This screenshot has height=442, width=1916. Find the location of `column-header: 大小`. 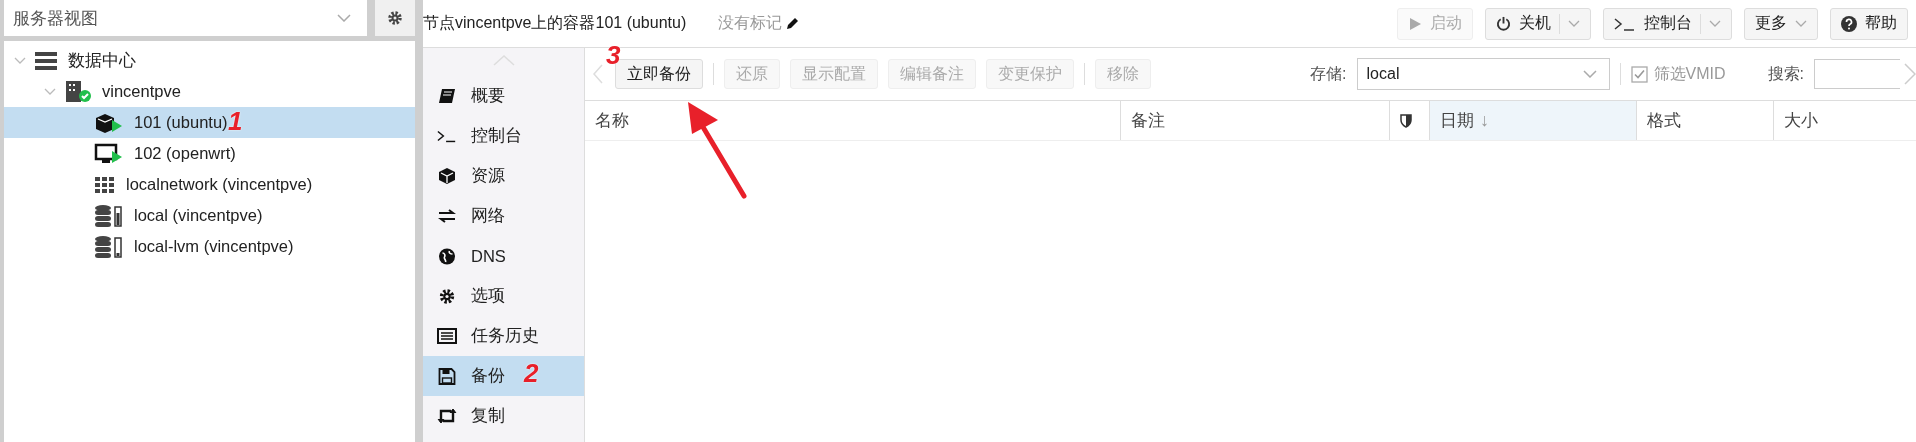

column-header: 大小 is located at coordinates (1845, 120).